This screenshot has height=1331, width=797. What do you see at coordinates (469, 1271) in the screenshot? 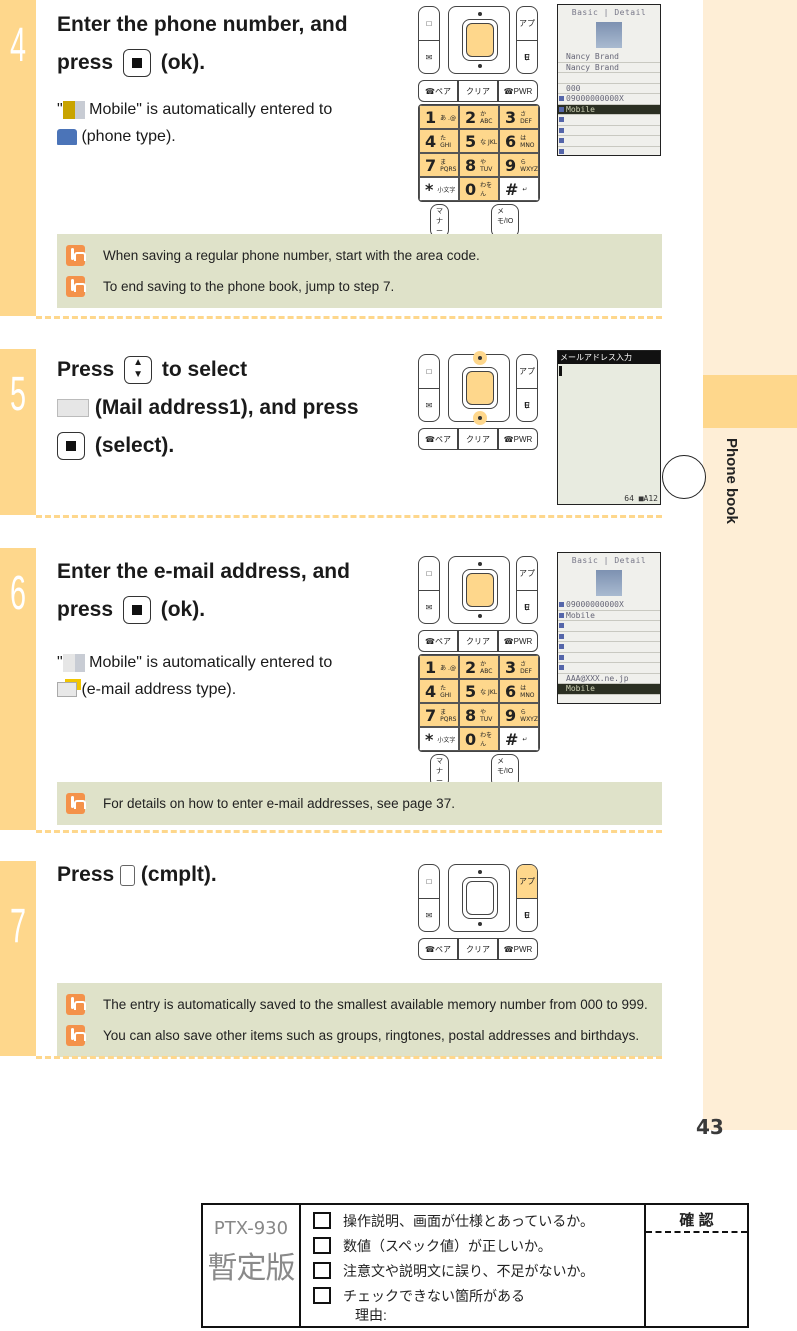
I see `checklist-text: 注意文や説明文に誤り、不足がないか。` at bounding box center [469, 1271].